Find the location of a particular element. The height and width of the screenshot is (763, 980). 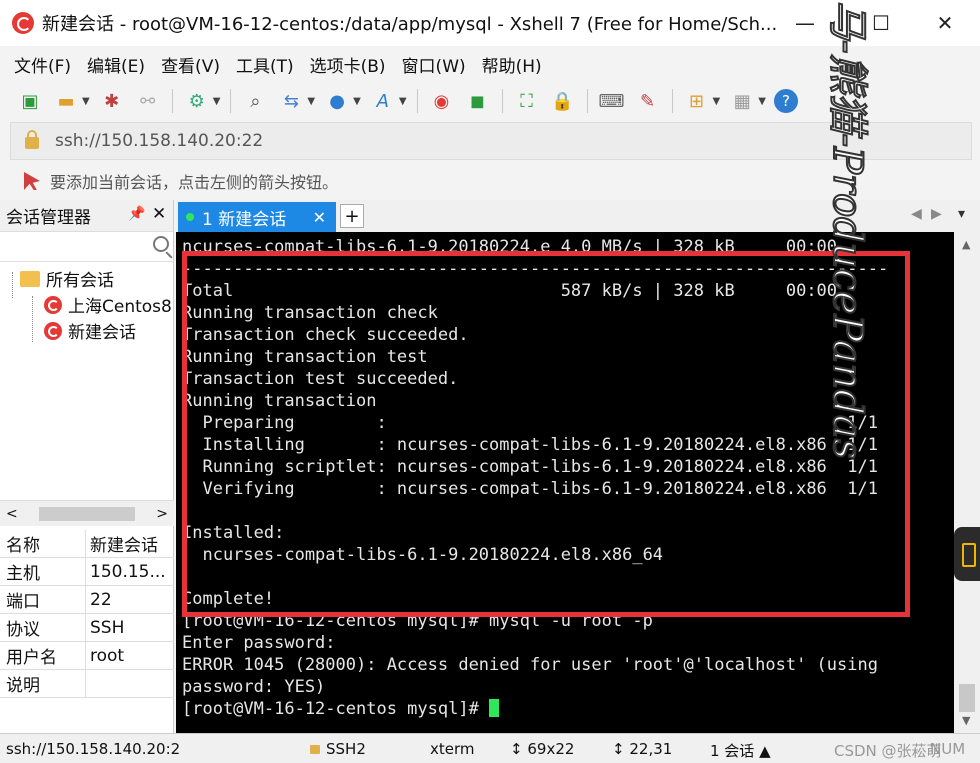

highlight-icon: ✎ is located at coordinates (648, 101).